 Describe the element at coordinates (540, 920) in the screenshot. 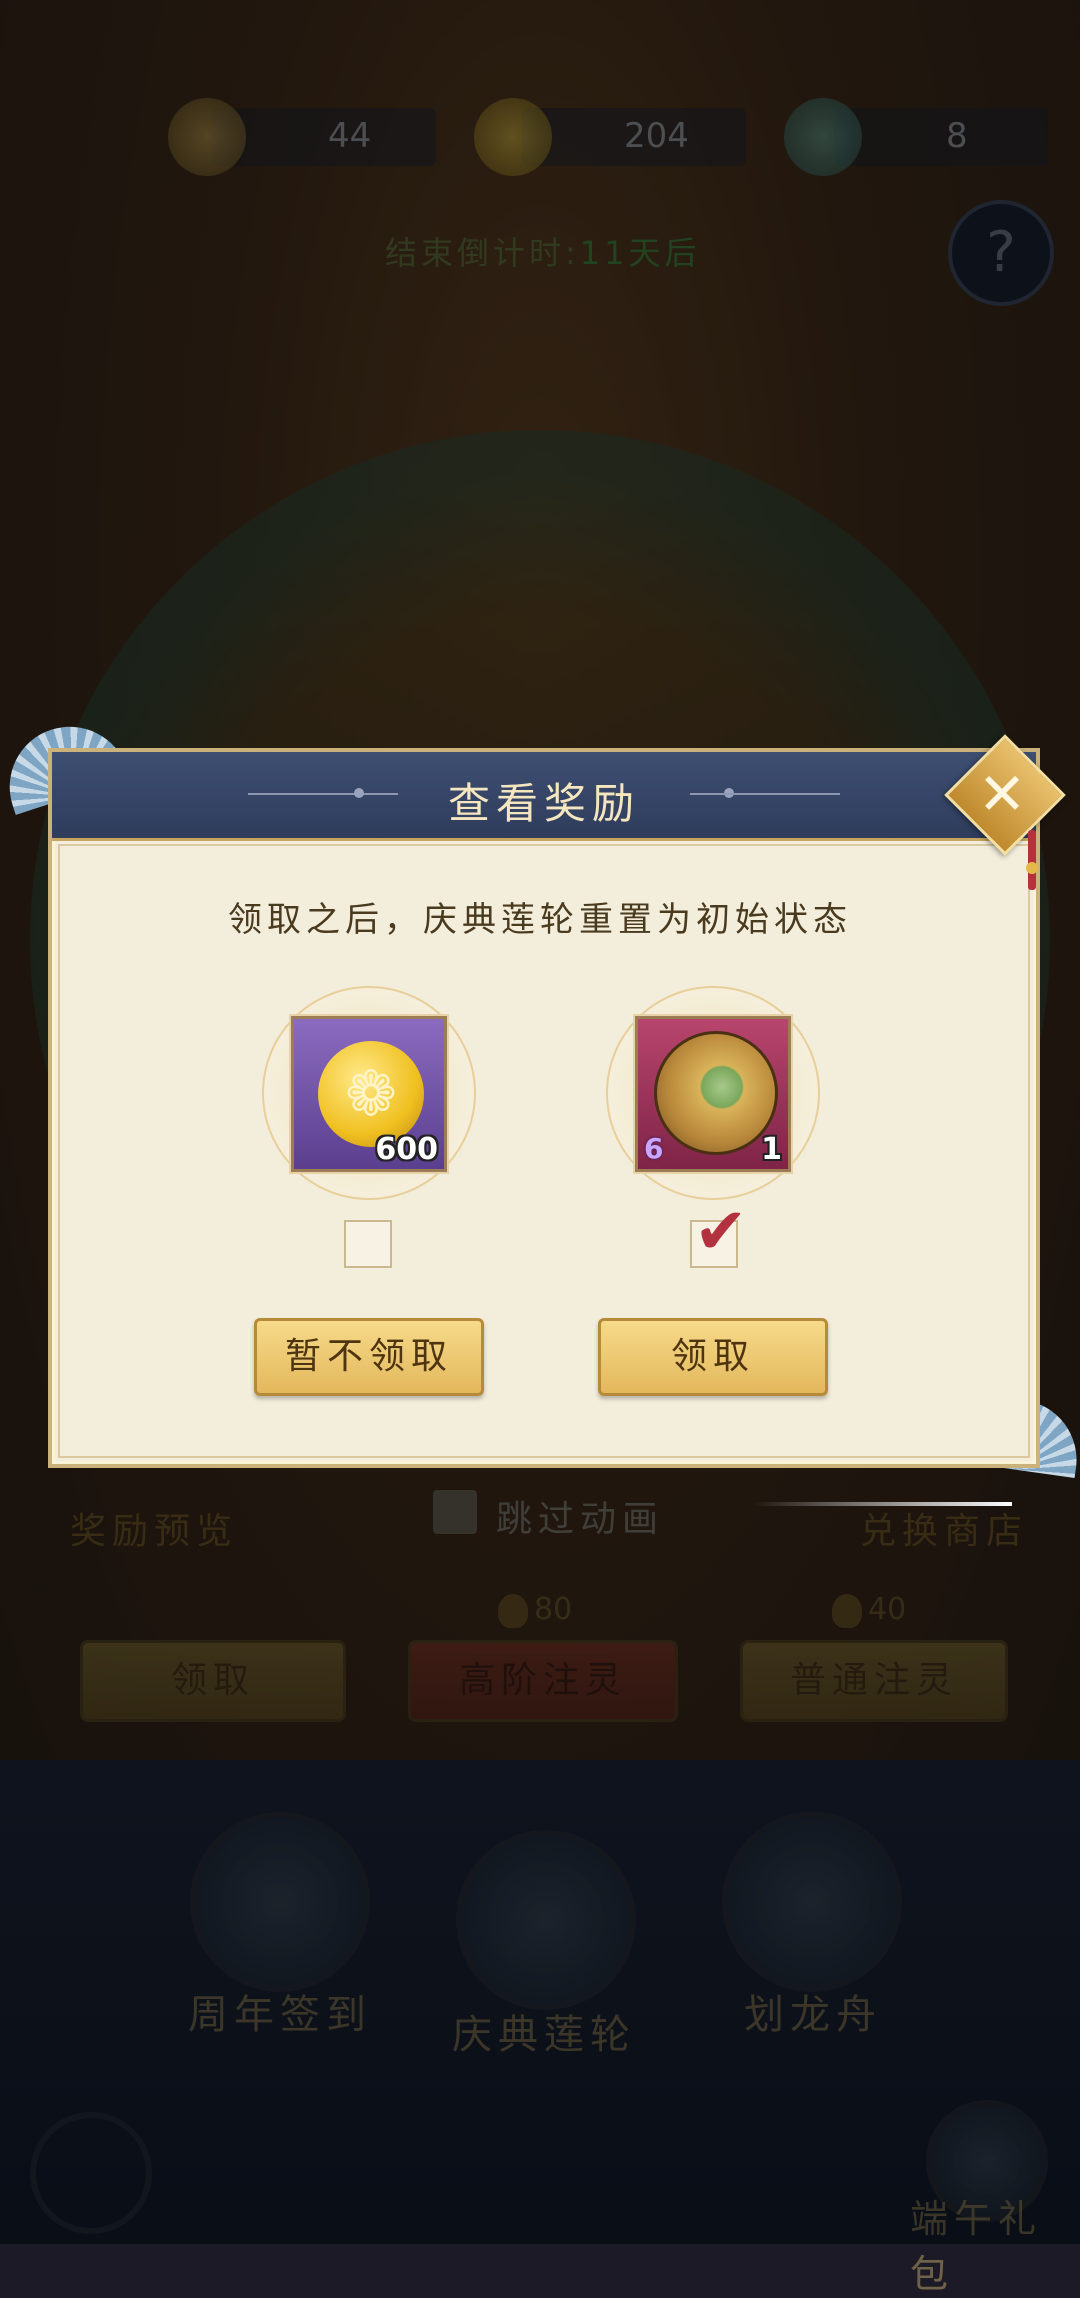

I see `dialog-message: 领取之后，庆典莲轮重置为初始状态` at that location.